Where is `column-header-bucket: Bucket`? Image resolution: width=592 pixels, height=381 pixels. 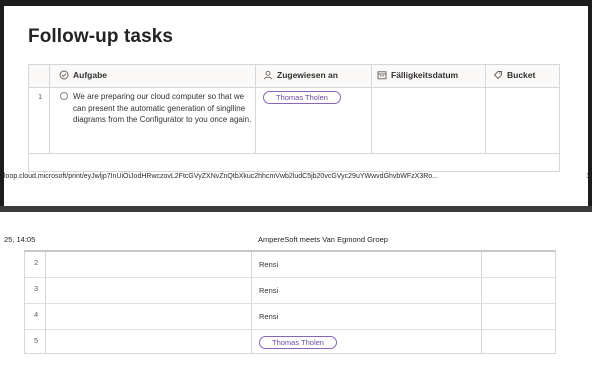 column-header-bucket: Bucket is located at coordinates (514, 75).